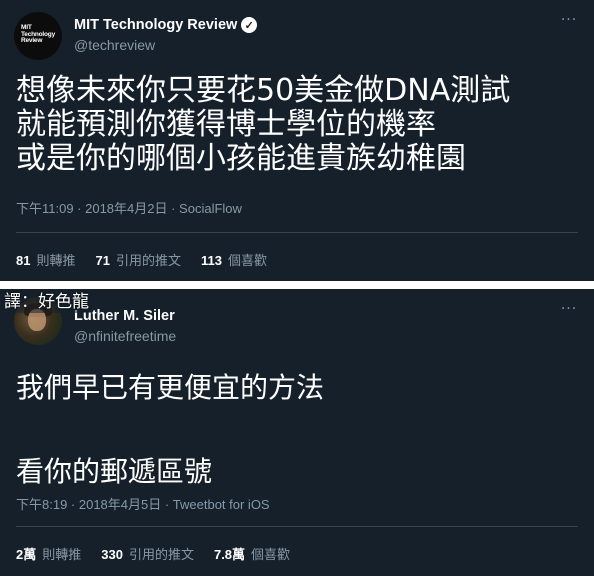 Image resolution: width=594 pixels, height=576 pixels. What do you see at coordinates (165, 45) in the screenshot?
I see `author-handle: @techreview` at bounding box center [165, 45].